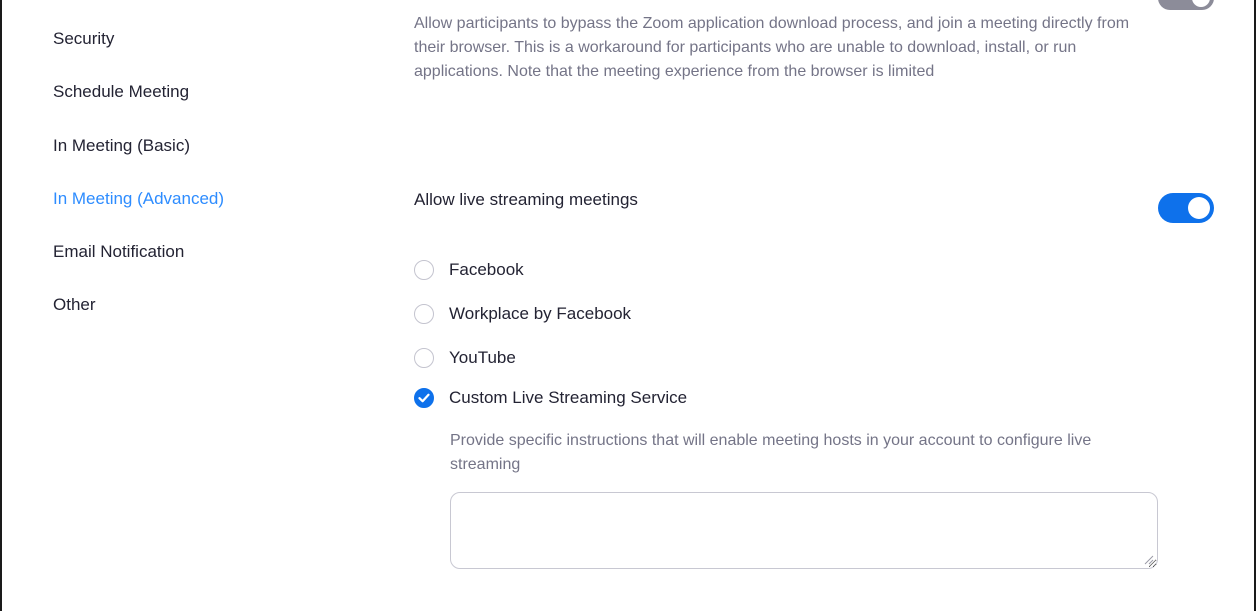 This screenshot has width=1256, height=611. What do you see at coordinates (424, 270) in the screenshot?
I see `facebook-checkbox` at bounding box center [424, 270].